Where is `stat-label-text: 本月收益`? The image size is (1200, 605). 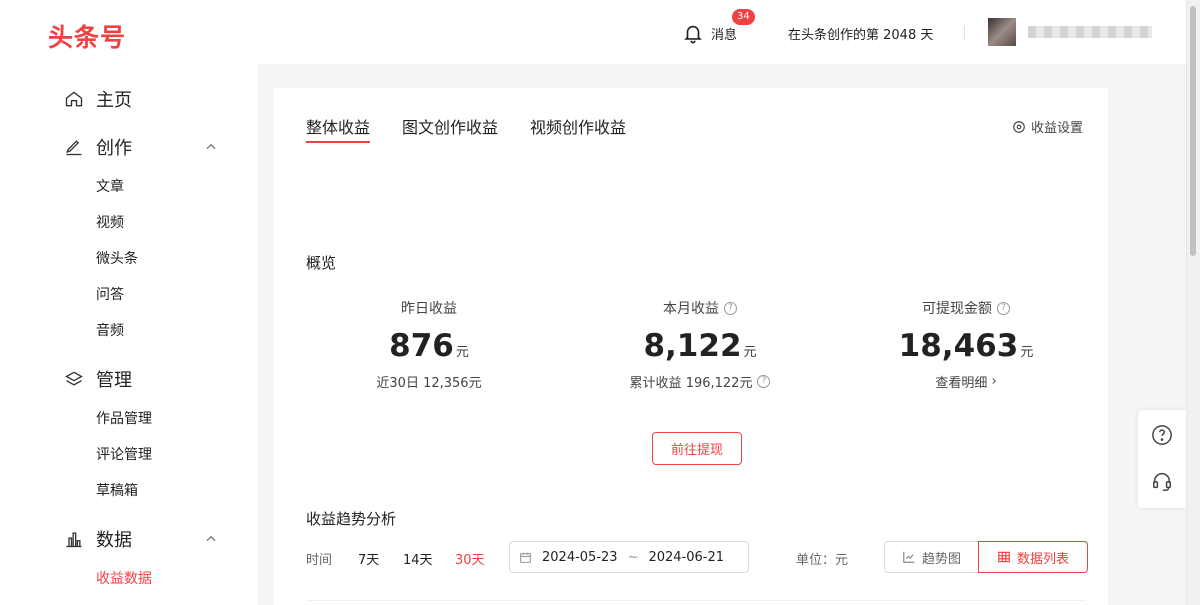 stat-label-text: 本月收益 is located at coordinates (691, 309).